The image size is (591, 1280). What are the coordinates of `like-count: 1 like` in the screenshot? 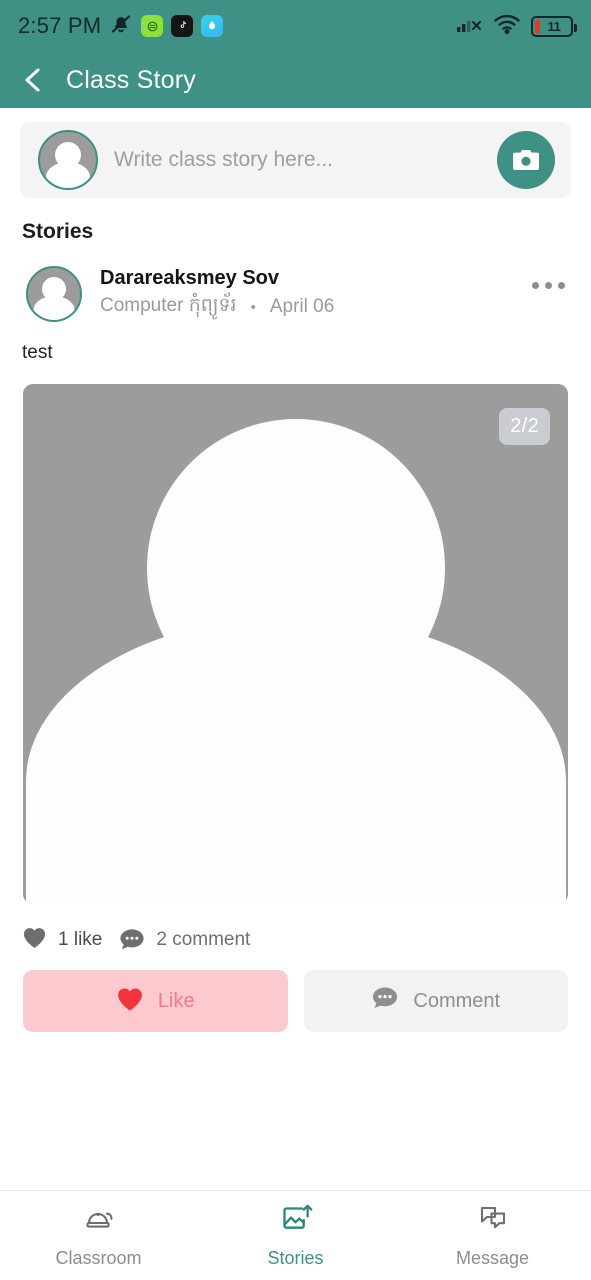 It's located at (80, 939).